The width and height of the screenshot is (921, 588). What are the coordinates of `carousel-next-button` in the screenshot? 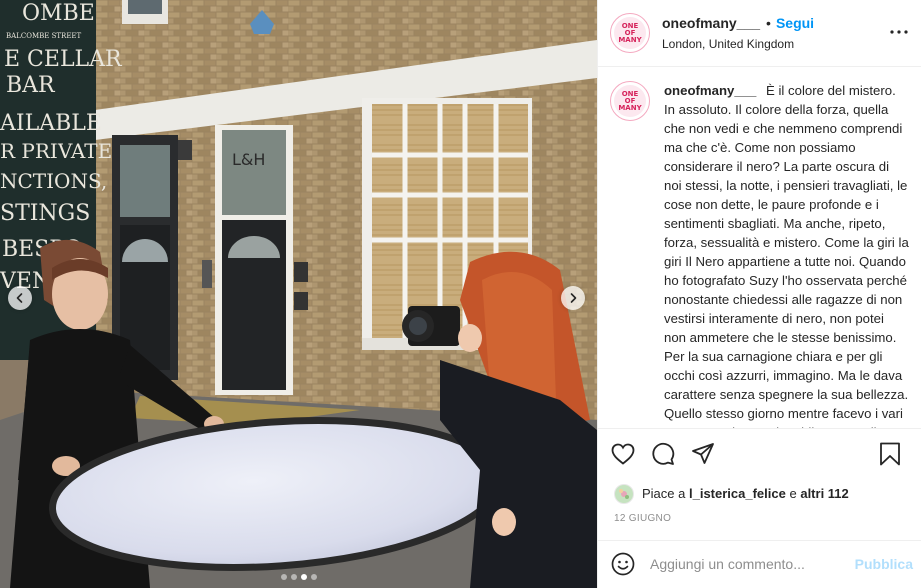 It's located at (573, 298).